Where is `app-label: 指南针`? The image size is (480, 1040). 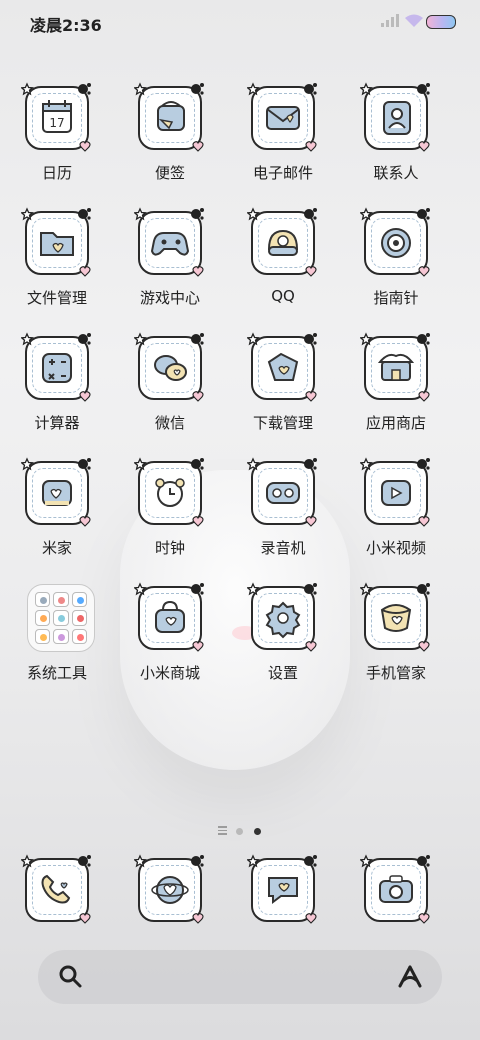
app-label: 指南针 is located at coordinates (396, 298).